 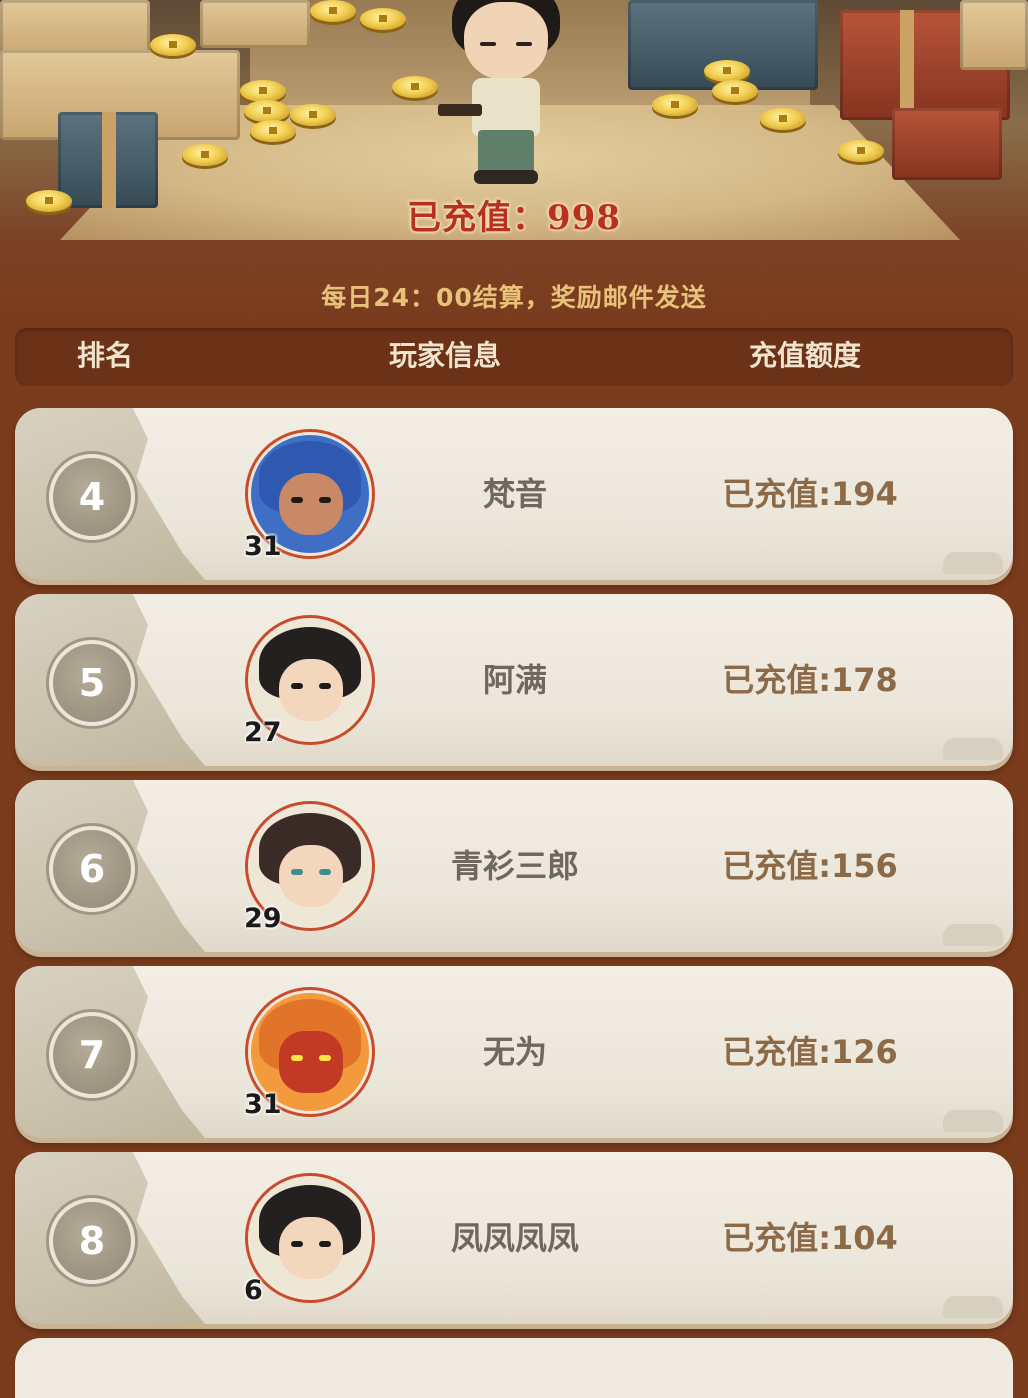 I want to click on character-face, so click(x=506, y=41).